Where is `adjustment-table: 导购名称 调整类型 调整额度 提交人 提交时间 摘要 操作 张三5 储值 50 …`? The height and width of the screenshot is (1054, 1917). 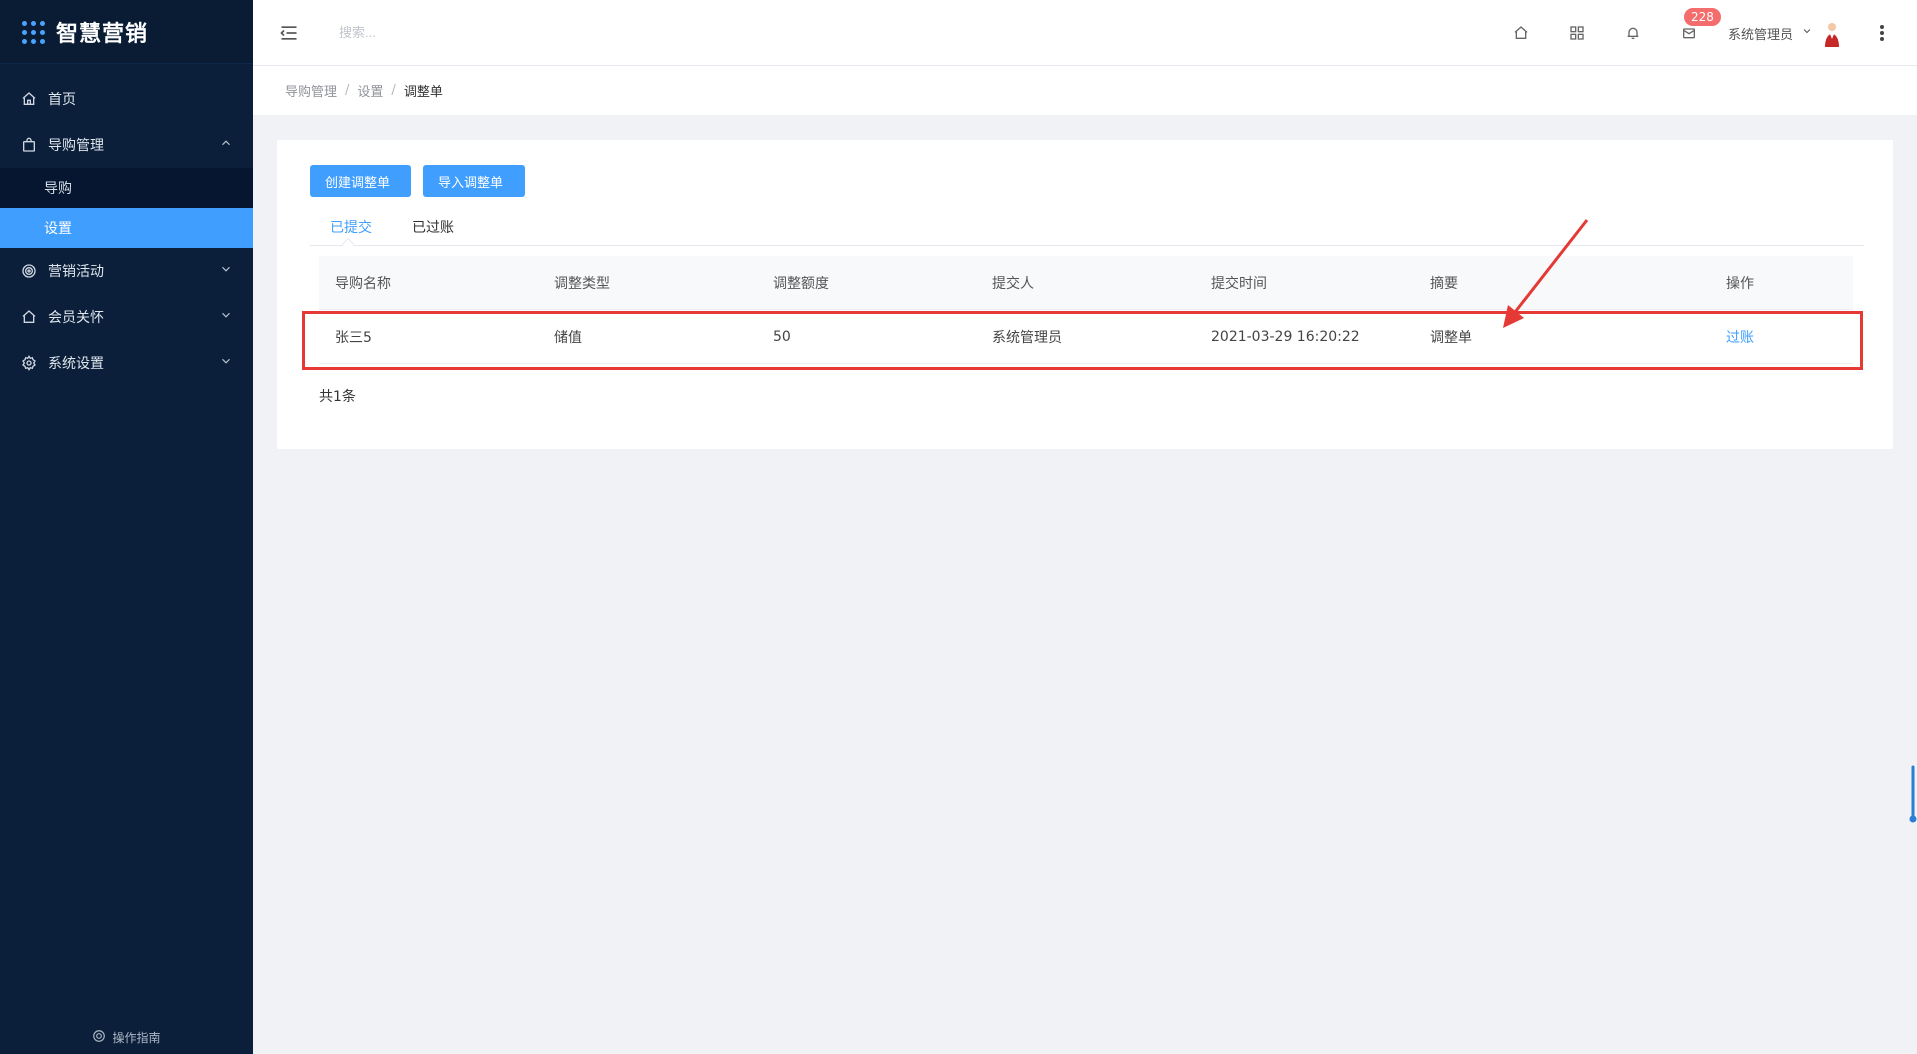 adjustment-table: 导购名称 调整类型 调整额度 提交人 提交时间 摘要 操作 张三5 储值 50 … is located at coordinates (1086, 310).